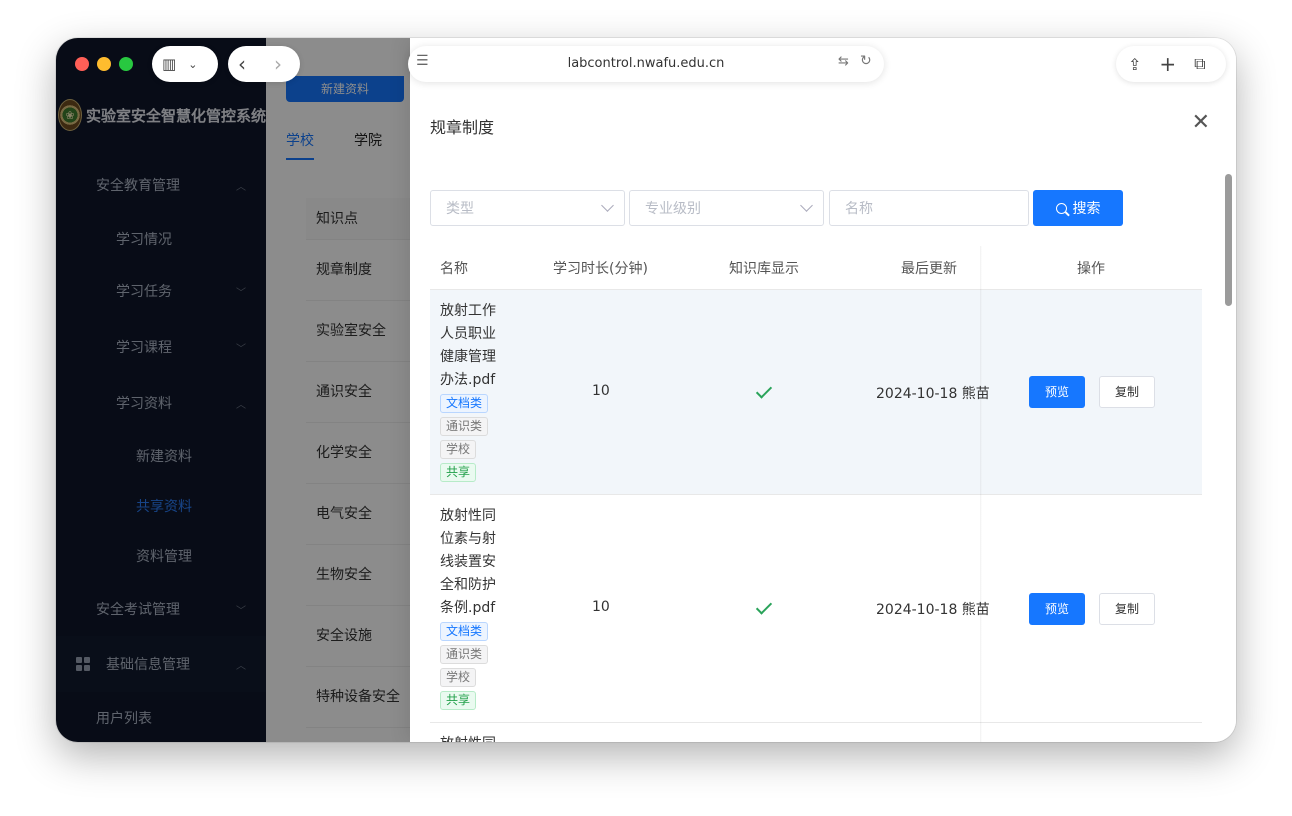 This screenshot has width=1292, height=816. Describe the element at coordinates (816, 732) in the screenshot. I see `table-row: 放射性同` at that location.